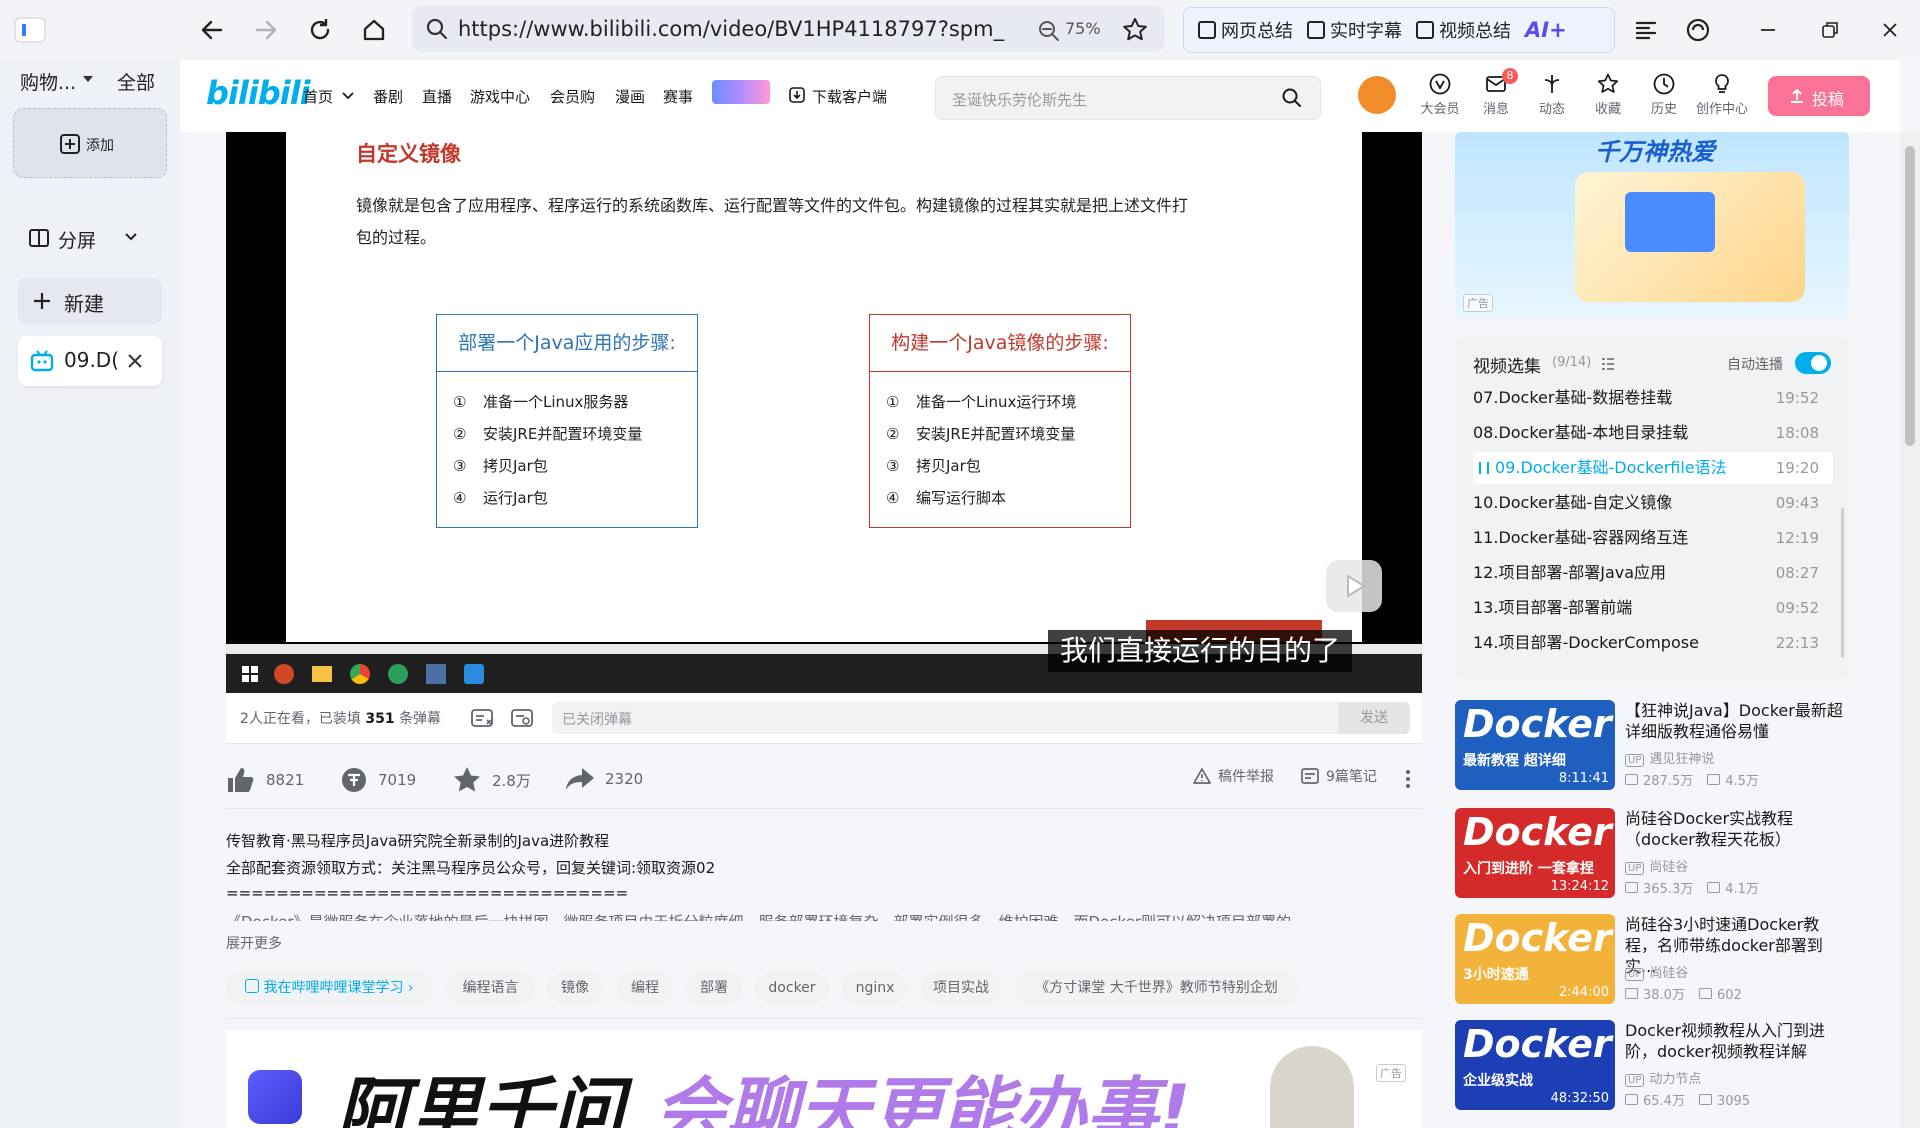  Describe the element at coordinates (90, 143) in the screenshot. I see `add-button: 添加` at that location.